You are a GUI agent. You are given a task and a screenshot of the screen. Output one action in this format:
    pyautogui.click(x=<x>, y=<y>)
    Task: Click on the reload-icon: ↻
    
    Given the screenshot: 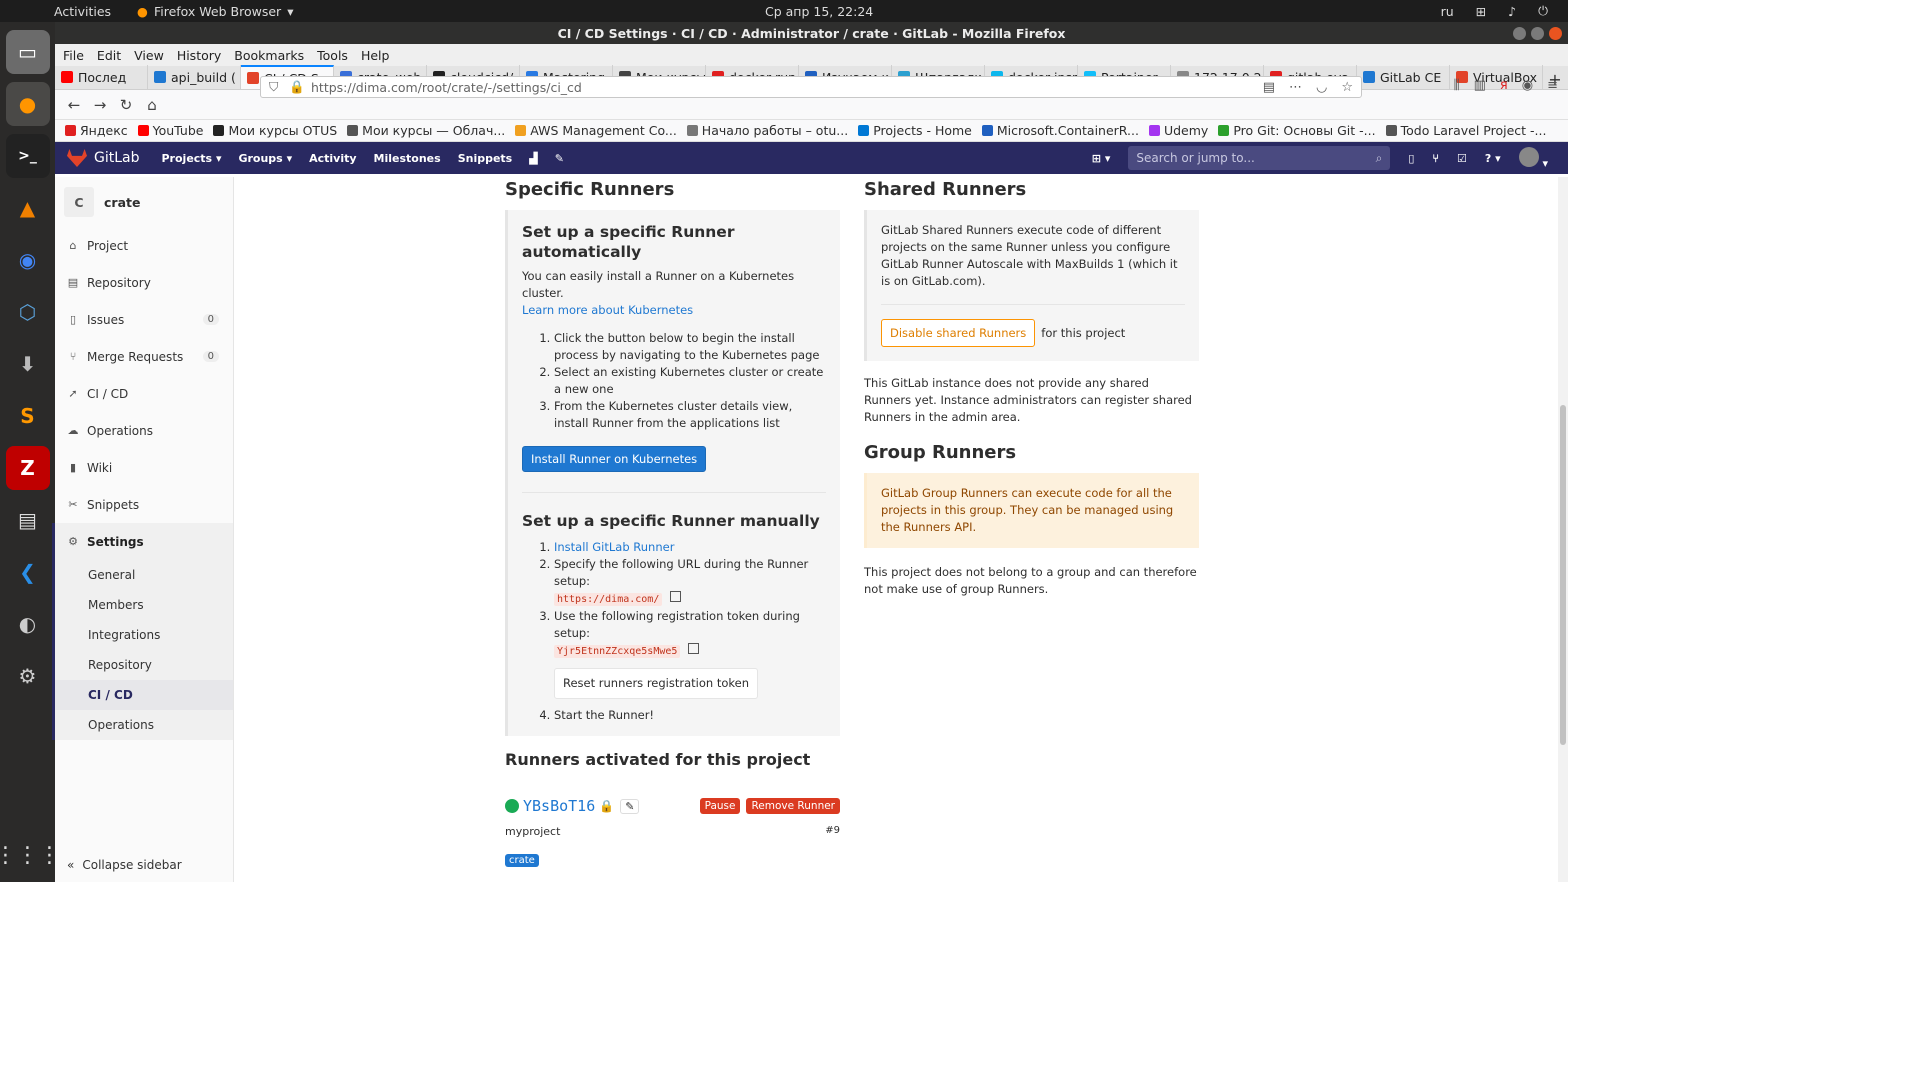 What is the action you would take?
    pyautogui.click(x=126, y=105)
    